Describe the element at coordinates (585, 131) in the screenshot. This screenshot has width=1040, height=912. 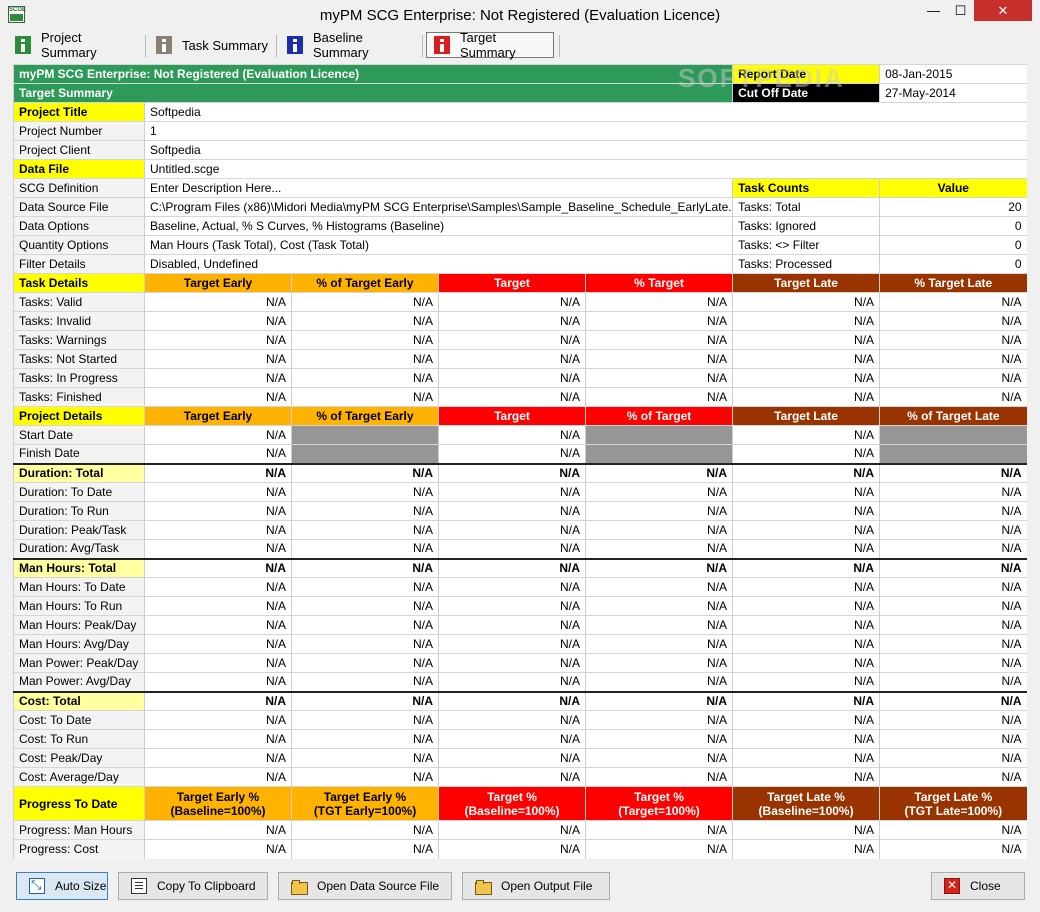
I see `project-number-value: 1` at that location.